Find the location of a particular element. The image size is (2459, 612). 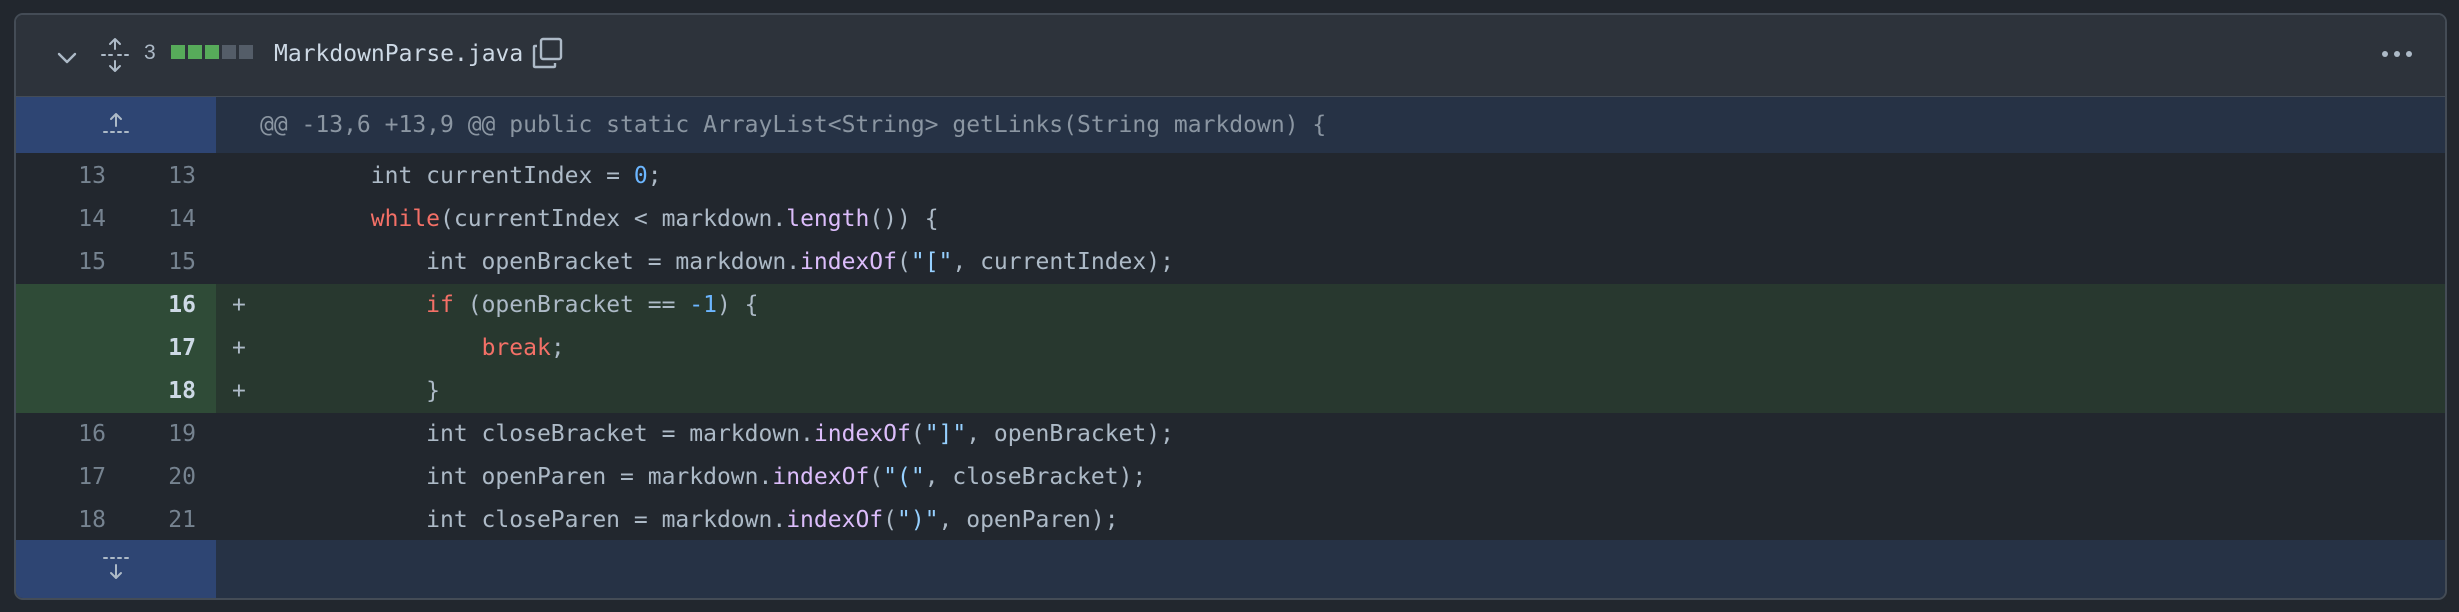

new-line-number: 16 is located at coordinates (151, 305).